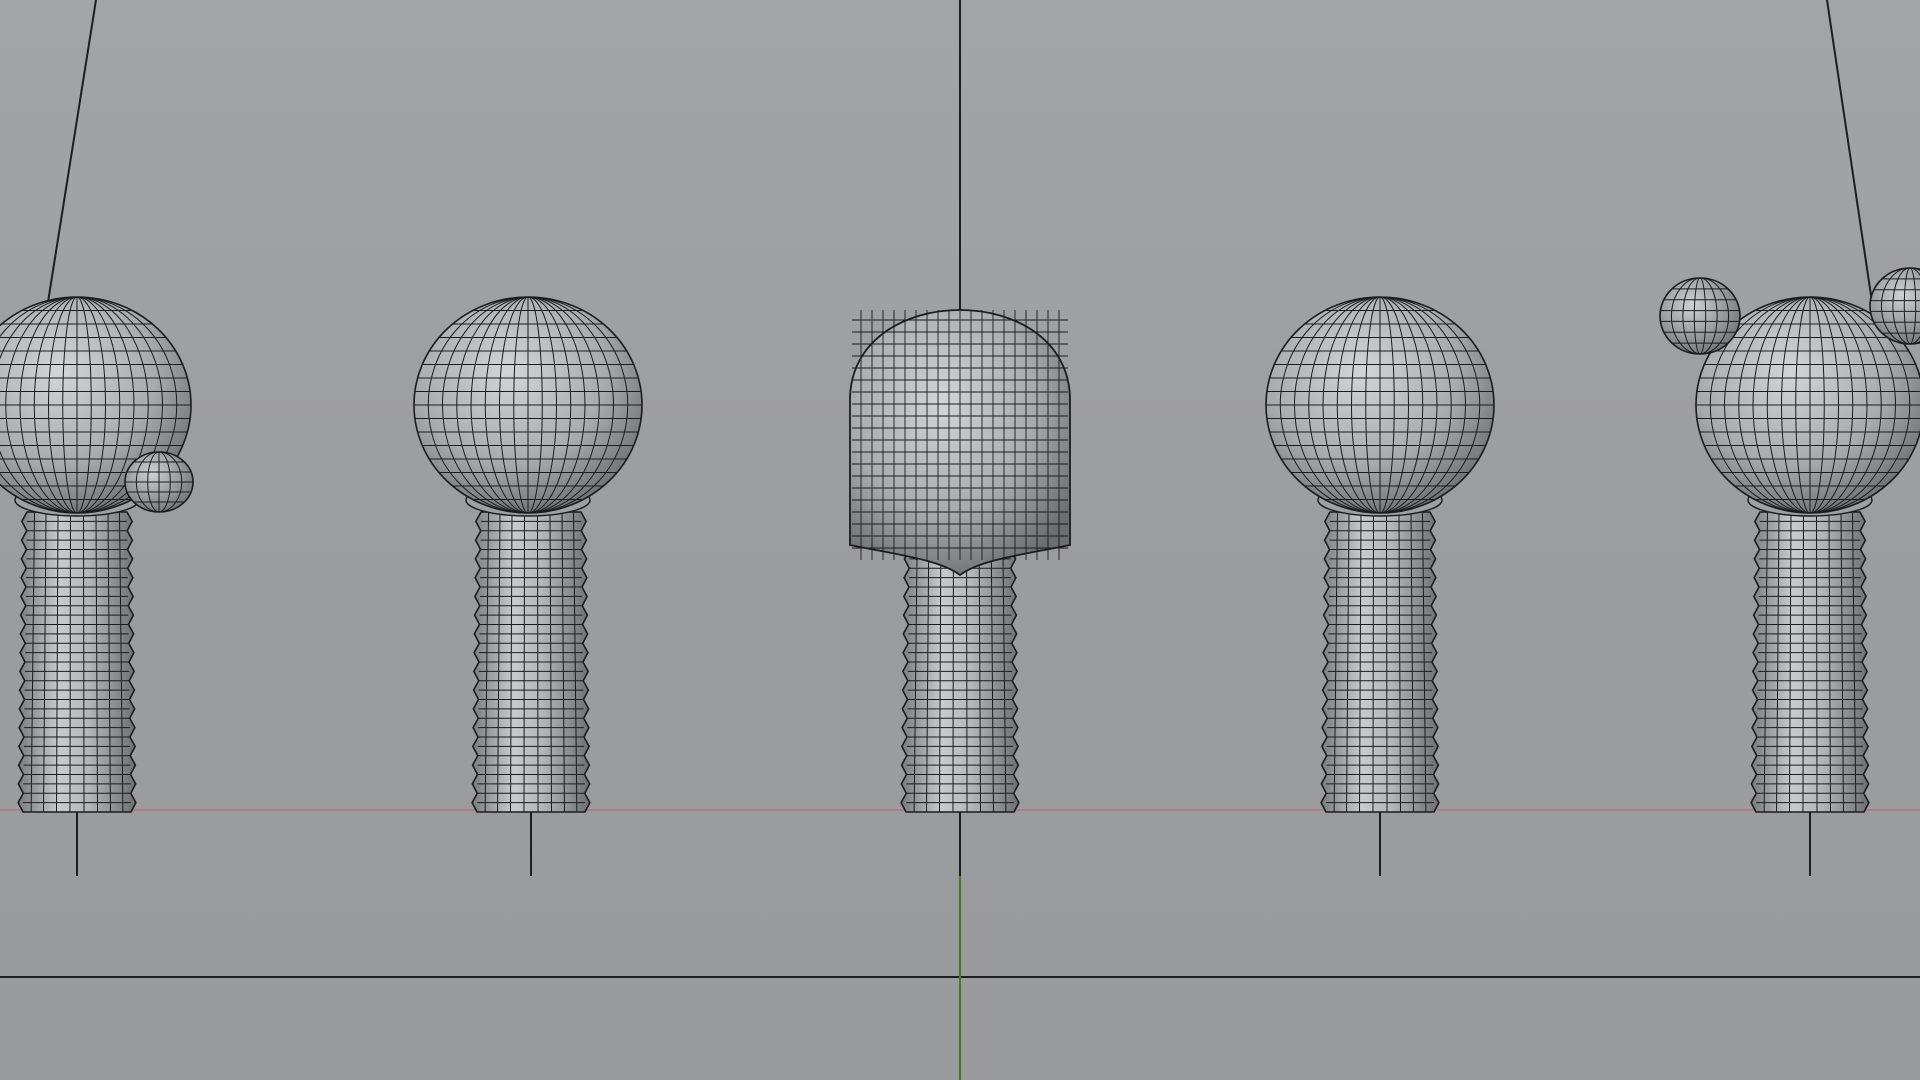  I want to click on camera-guide-left, so click(72, 151).